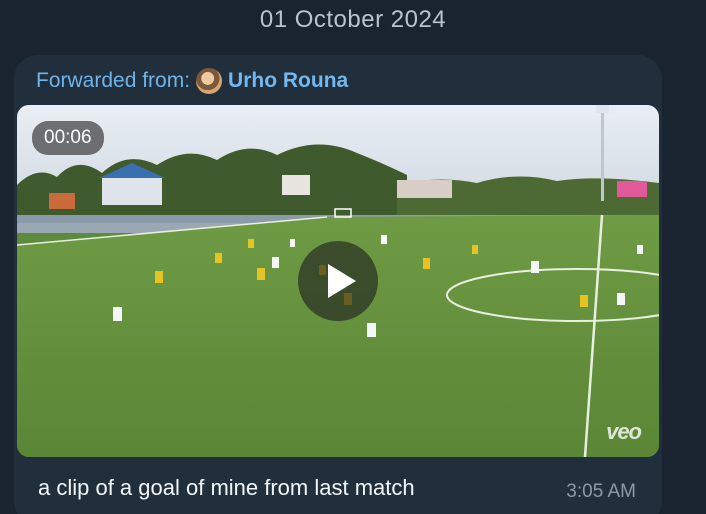  What do you see at coordinates (113, 80) in the screenshot?
I see `forwarded-label: Forwarded from:` at bounding box center [113, 80].